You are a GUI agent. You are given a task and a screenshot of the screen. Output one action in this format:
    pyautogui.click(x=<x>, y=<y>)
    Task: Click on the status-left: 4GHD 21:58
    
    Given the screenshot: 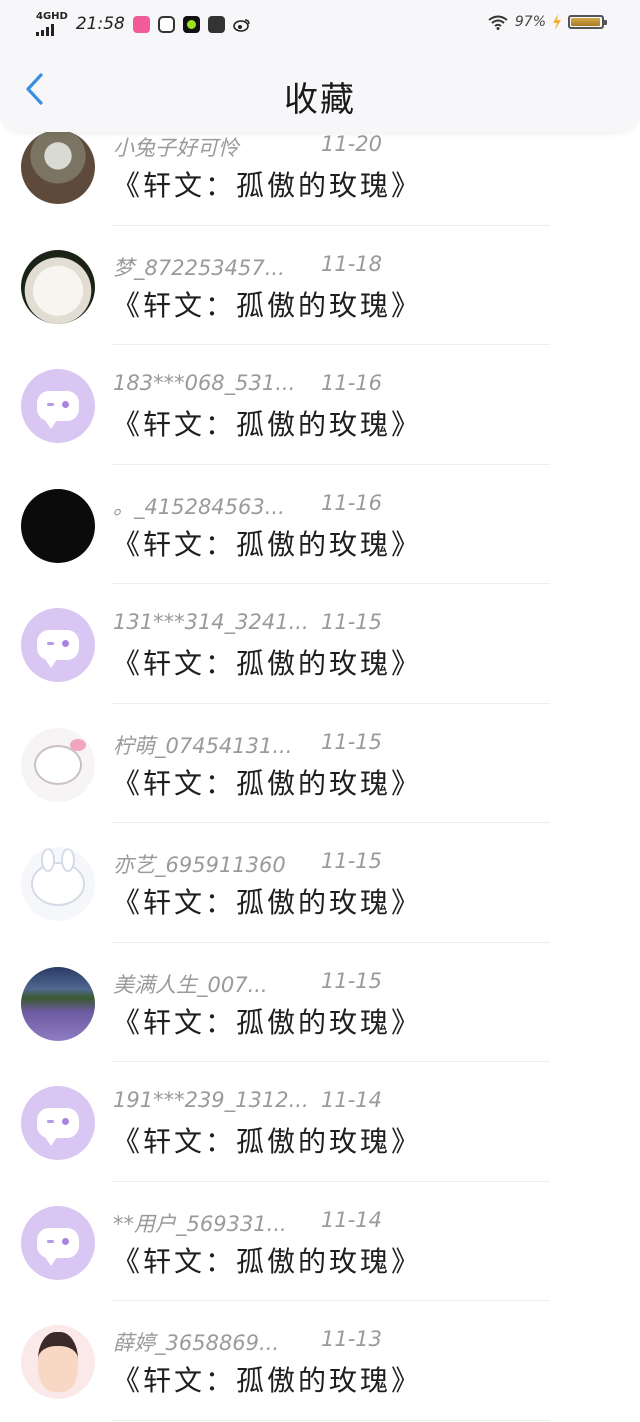 What is the action you would take?
    pyautogui.click(x=143, y=24)
    